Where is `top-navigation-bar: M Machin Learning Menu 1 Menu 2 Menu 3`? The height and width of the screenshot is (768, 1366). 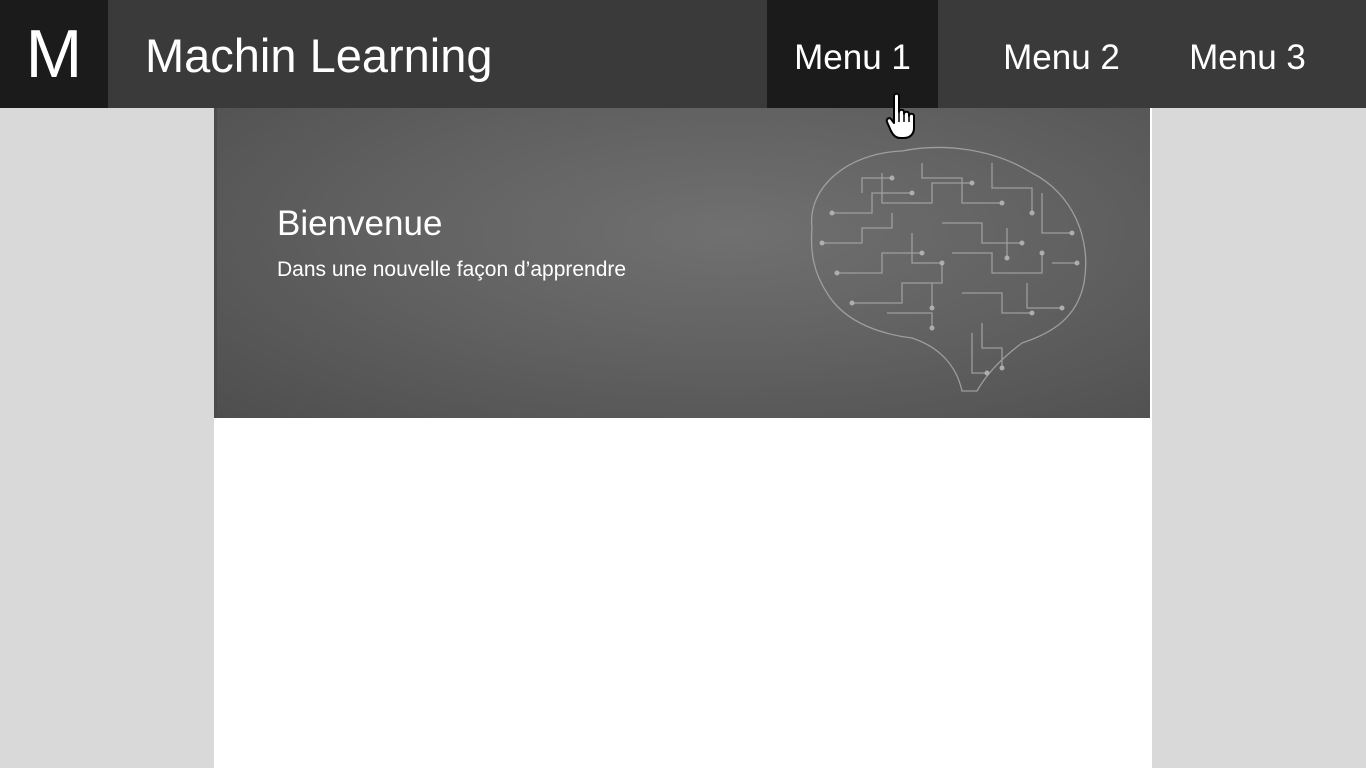
top-navigation-bar: M Machin Learning Menu 1 Menu 2 Menu 3 is located at coordinates (683, 54).